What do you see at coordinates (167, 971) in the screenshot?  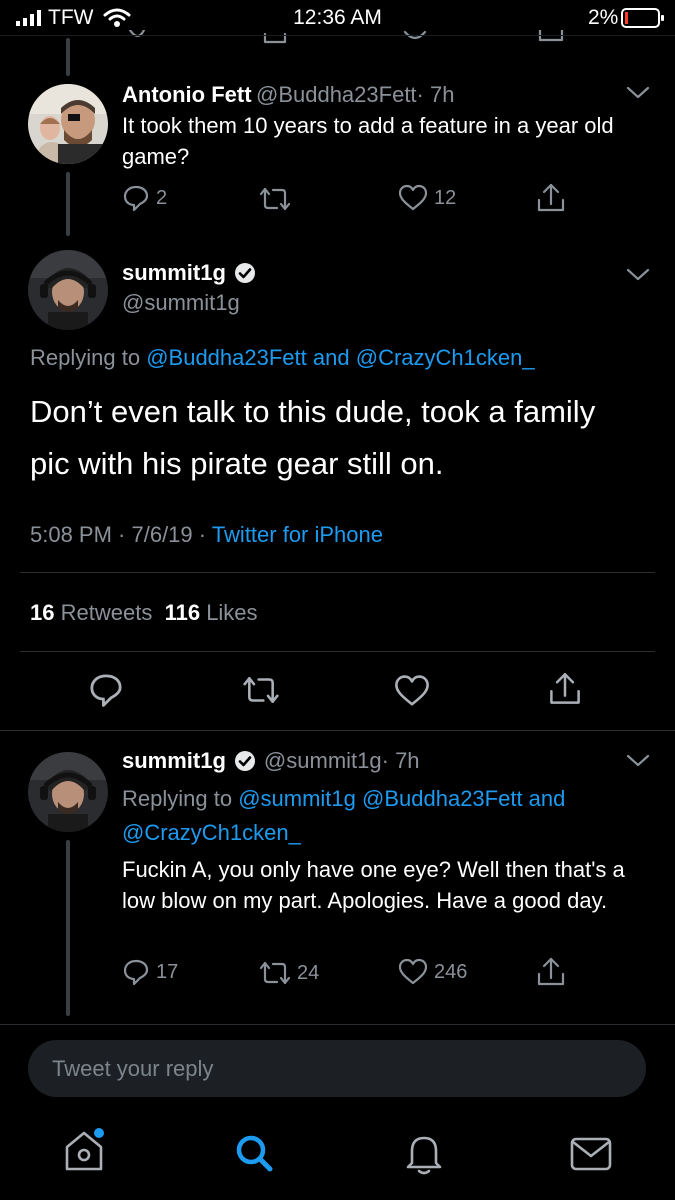 I see `reply-count: 17` at bounding box center [167, 971].